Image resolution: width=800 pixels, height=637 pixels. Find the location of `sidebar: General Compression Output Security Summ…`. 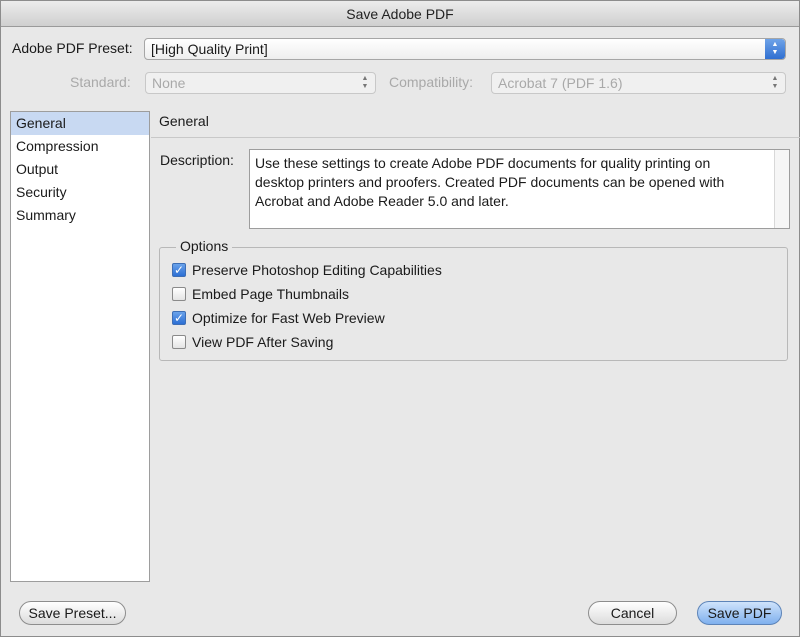

sidebar: General Compression Output Security Summ… is located at coordinates (80, 346).